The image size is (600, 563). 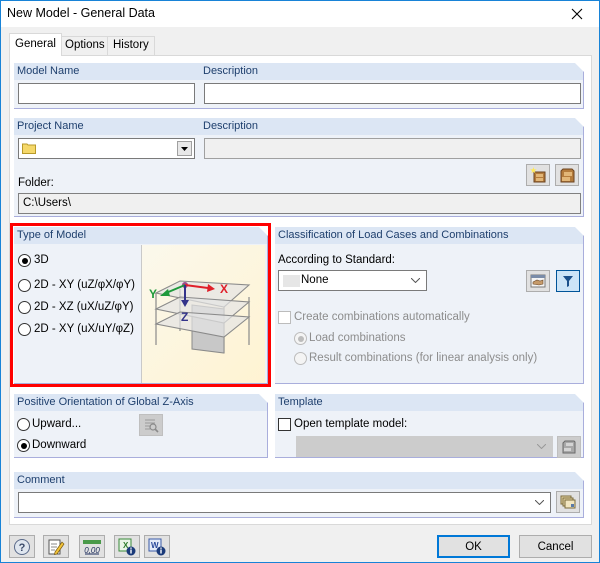 I want to click on edit-document-icon, so click(x=56, y=547).